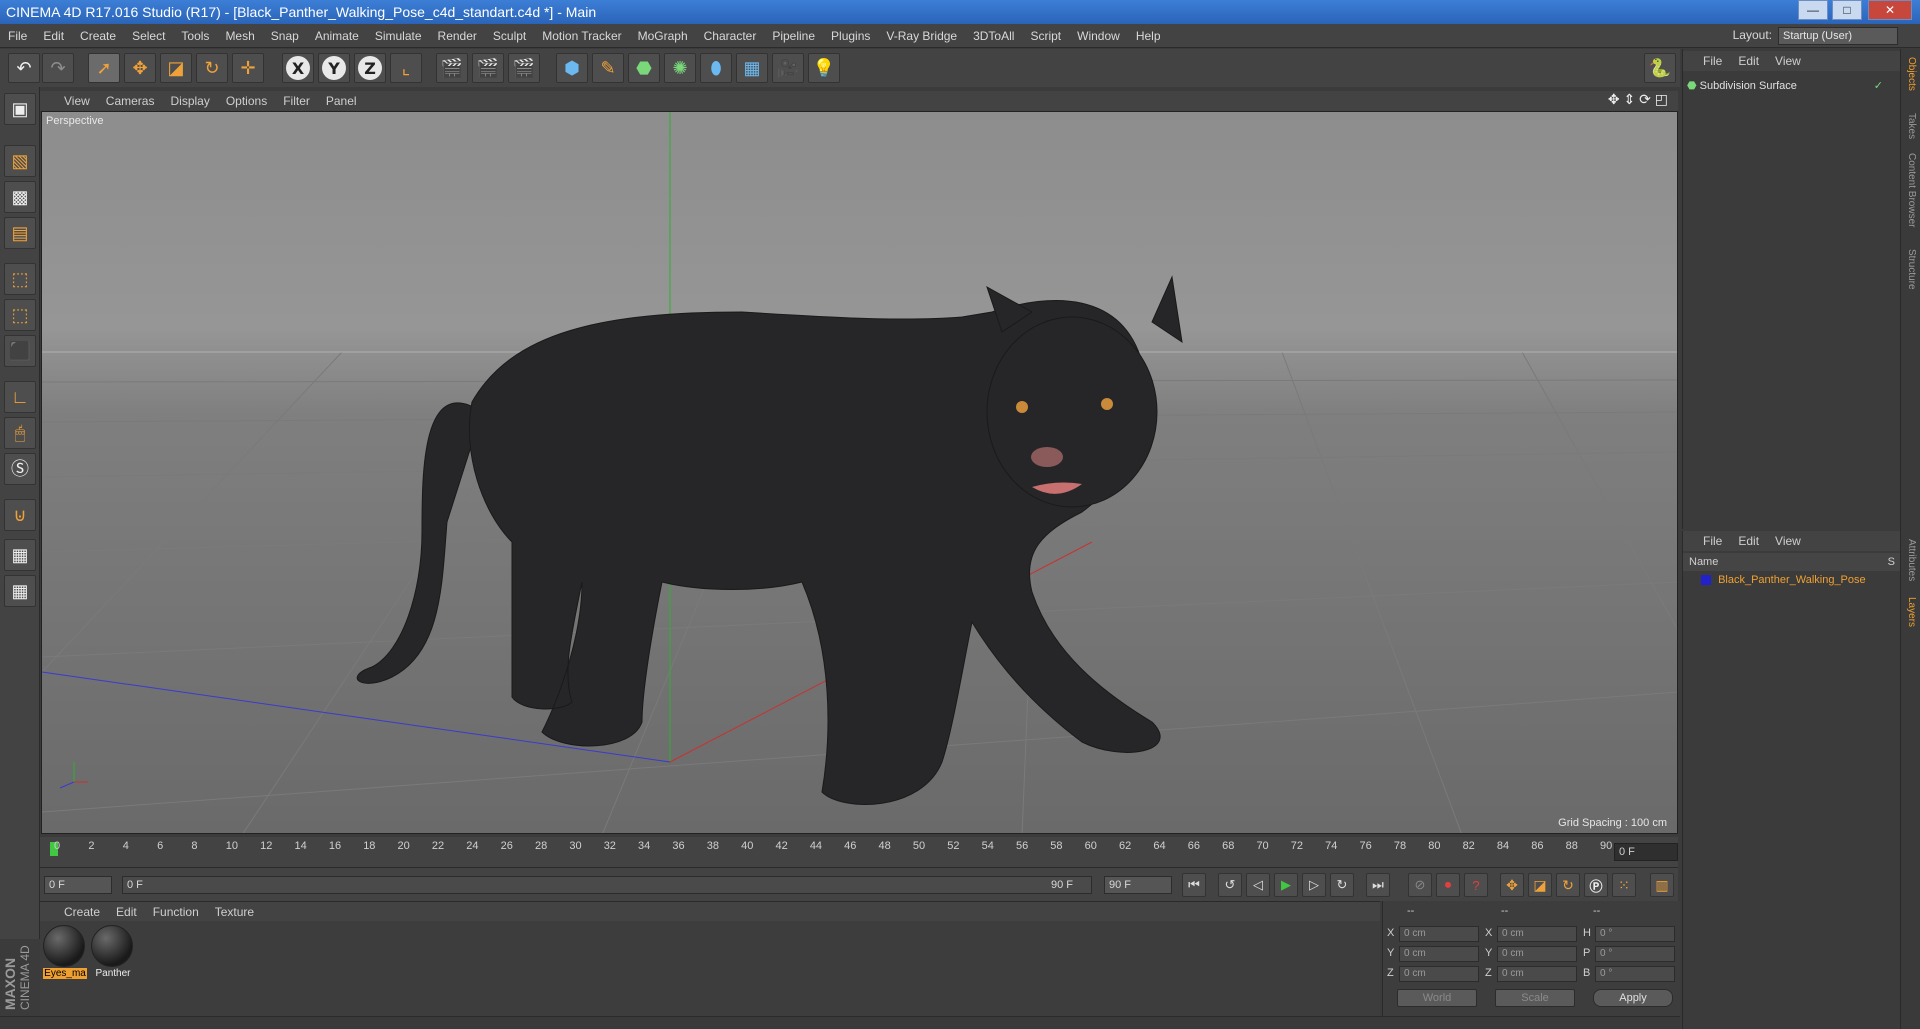 This screenshot has width=1920, height=1029. What do you see at coordinates (24, 68) in the screenshot?
I see `undo-button: ↶` at bounding box center [24, 68].